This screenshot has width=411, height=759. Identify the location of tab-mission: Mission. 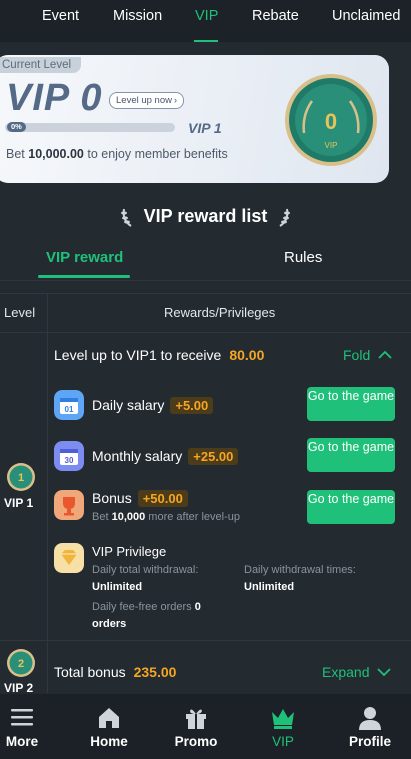
(137, 16).